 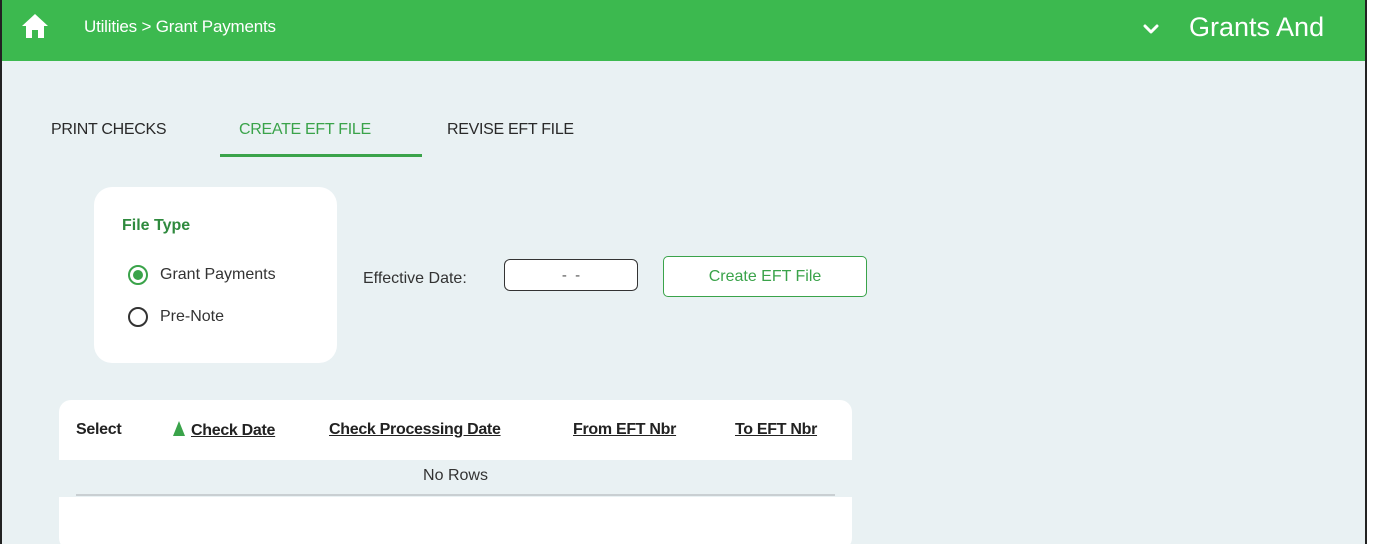 What do you see at coordinates (1256, 27) in the screenshot?
I see `app-title: Grants And` at bounding box center [1256, 27].